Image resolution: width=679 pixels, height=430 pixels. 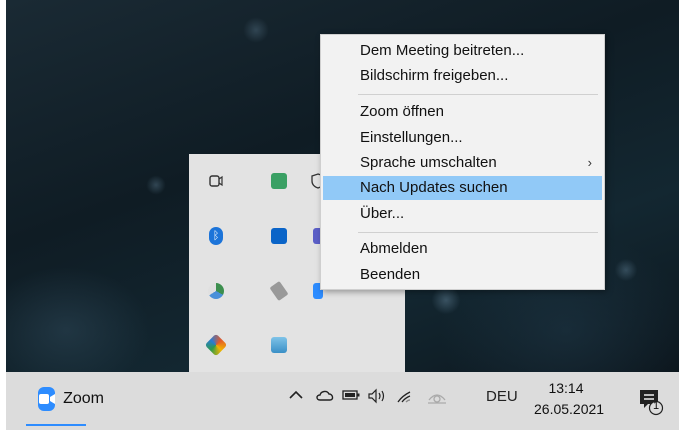 I want to click on usb-drive-icon, so click(x=279, y=291).